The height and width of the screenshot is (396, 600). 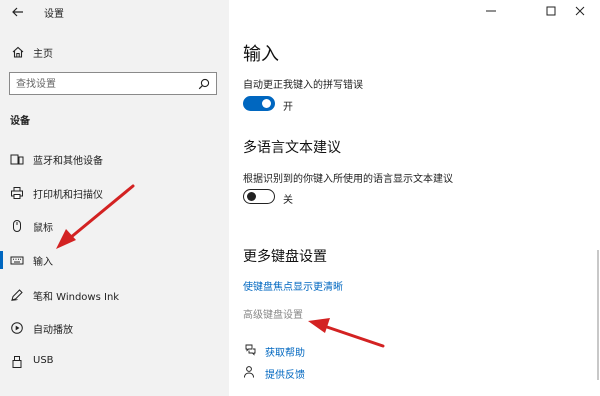 What do you see at coordinates (43, 54) in the screenshot?
I see `home-label: 主页` at bounding box center [43, 54].